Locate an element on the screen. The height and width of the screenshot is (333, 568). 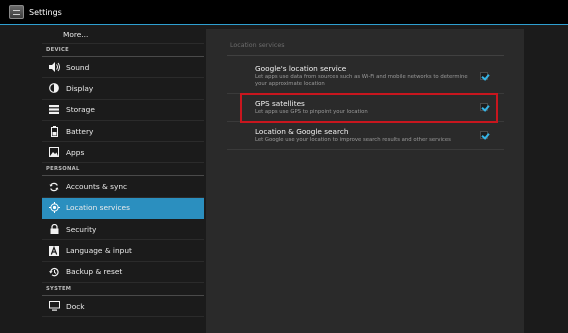
section-title: Location services is located at coordinates (257, 45).